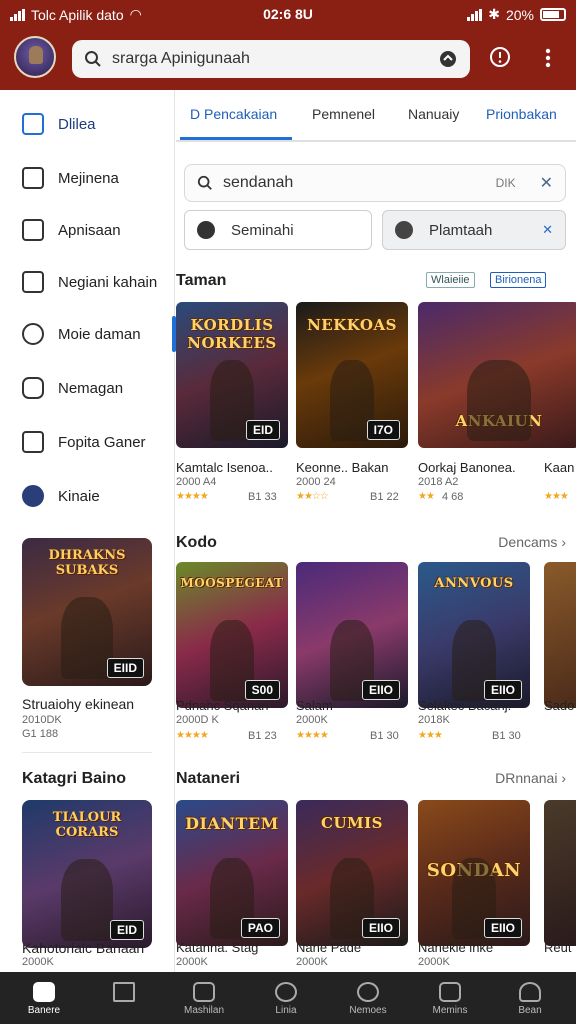  Describe the element at coordinates (547, 230) in the screenshot. I see `pin-icon: ✕` at that location.